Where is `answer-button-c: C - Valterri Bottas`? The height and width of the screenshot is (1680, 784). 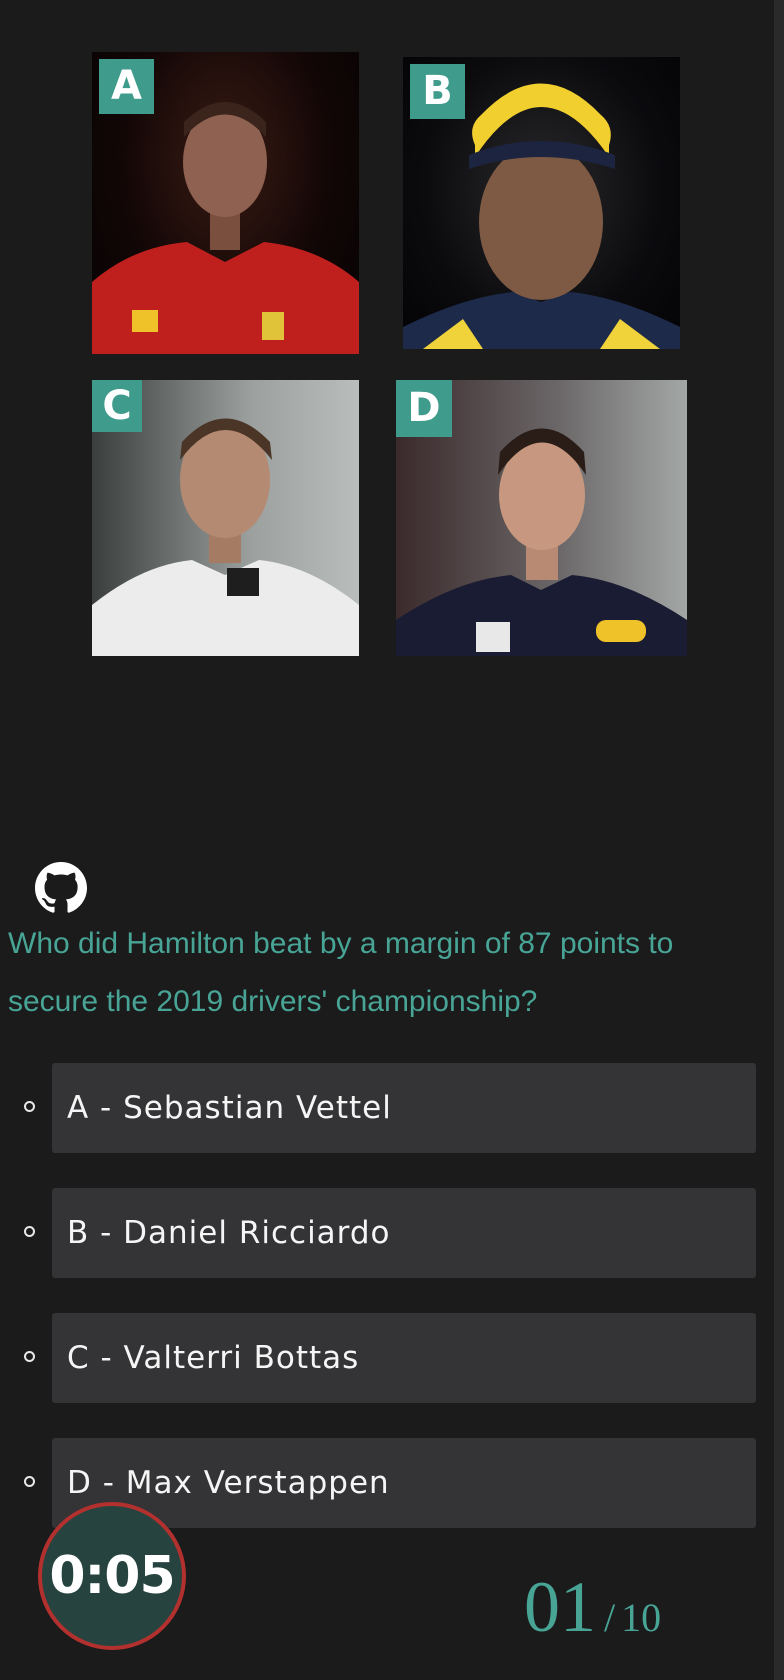
answer-button-c: C - Valterri Bottas is located at coordinates (404, 1358).